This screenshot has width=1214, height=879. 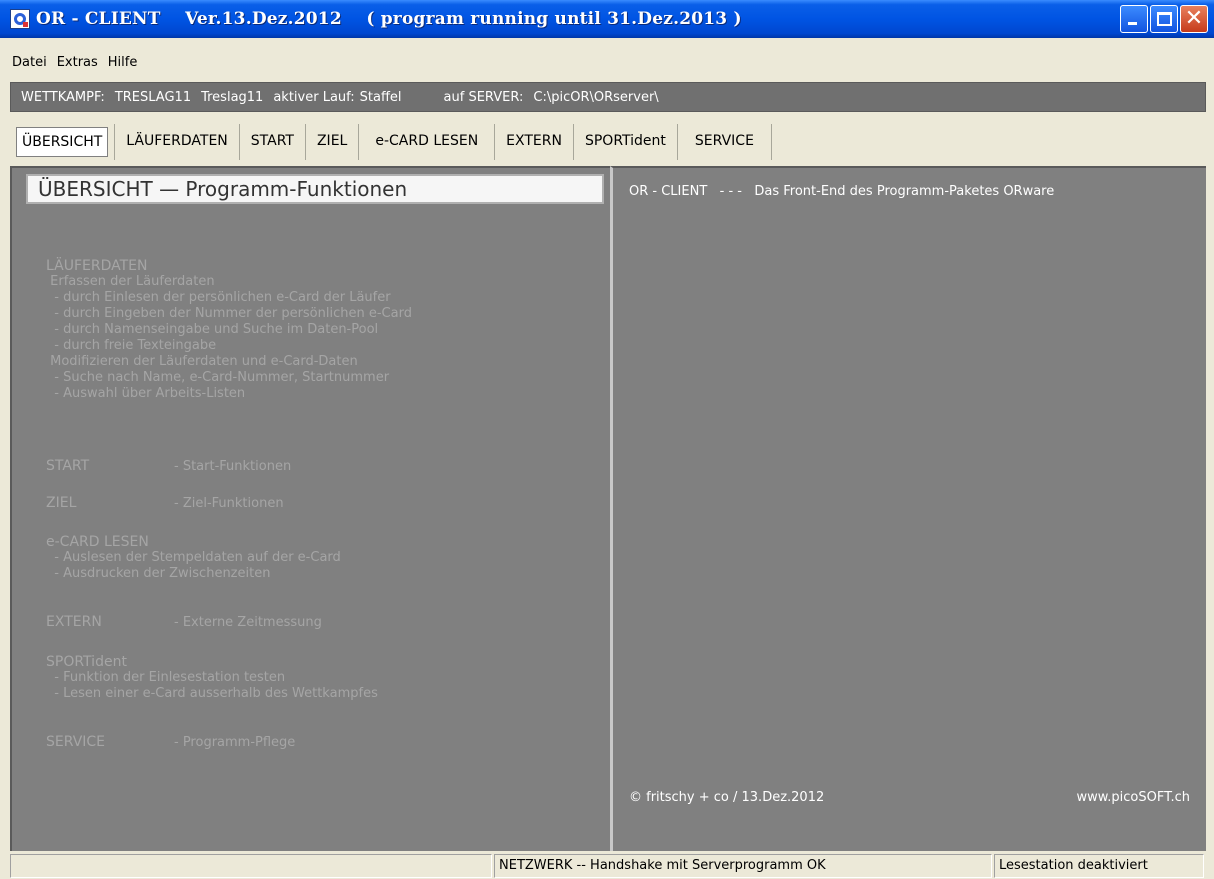 What do you see at coordinates (166, 677) in the screenshot?
I see `feature-line: - Funktion der Einlesestation testen` at bounding box center [166, 677].